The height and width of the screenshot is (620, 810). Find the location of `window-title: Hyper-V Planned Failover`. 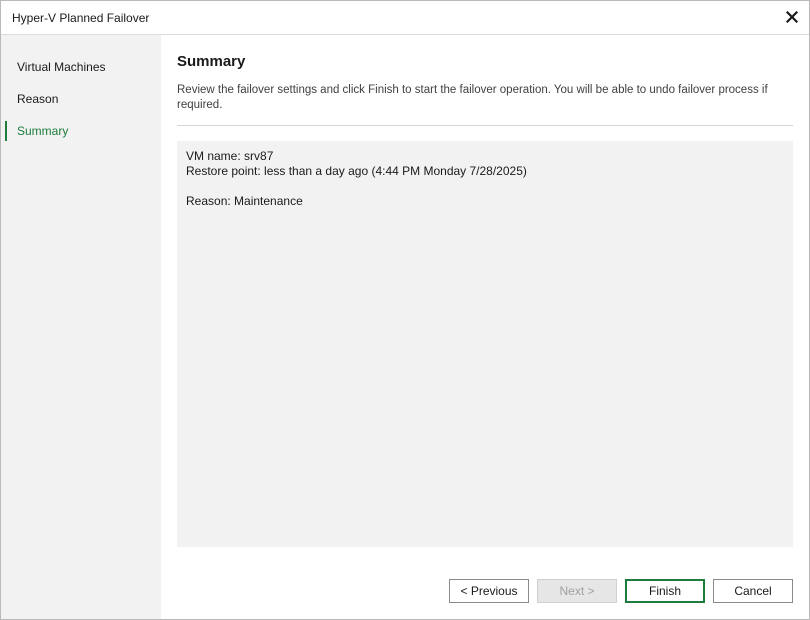

window-title: Hyper-V Planned Failover is located at coordinates (81, 18).